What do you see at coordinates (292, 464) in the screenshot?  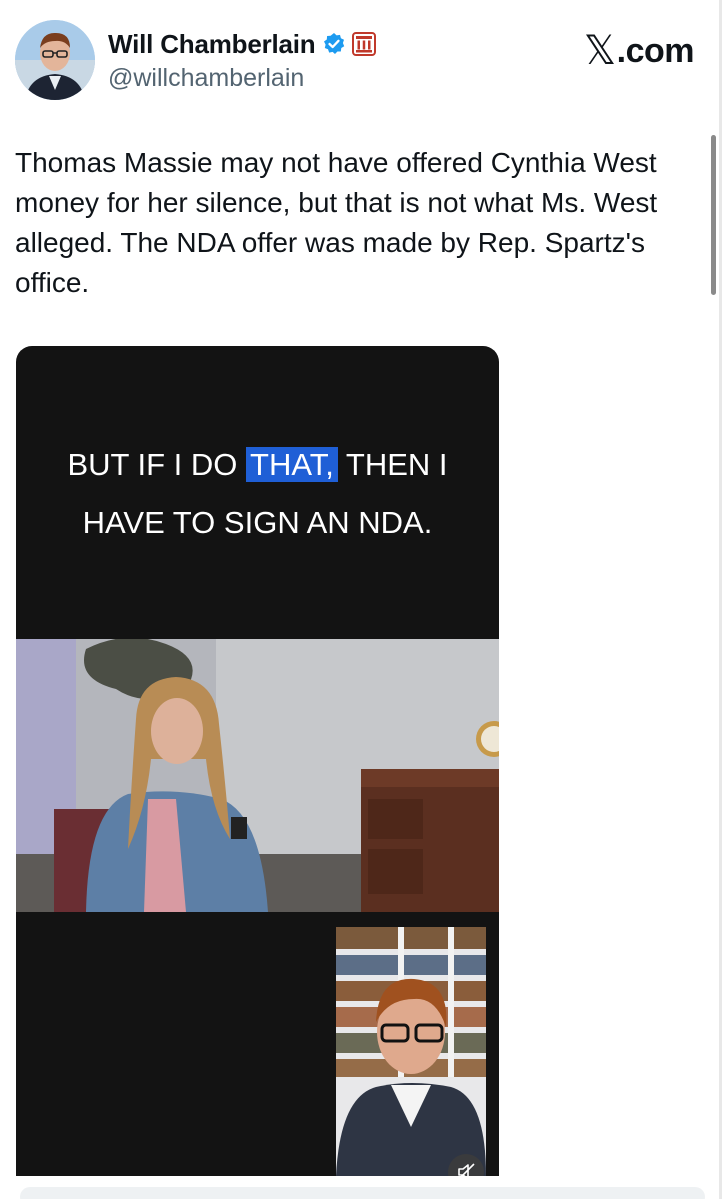 I see `caption-highlight: THAT,` at bounding box center [292, 464].